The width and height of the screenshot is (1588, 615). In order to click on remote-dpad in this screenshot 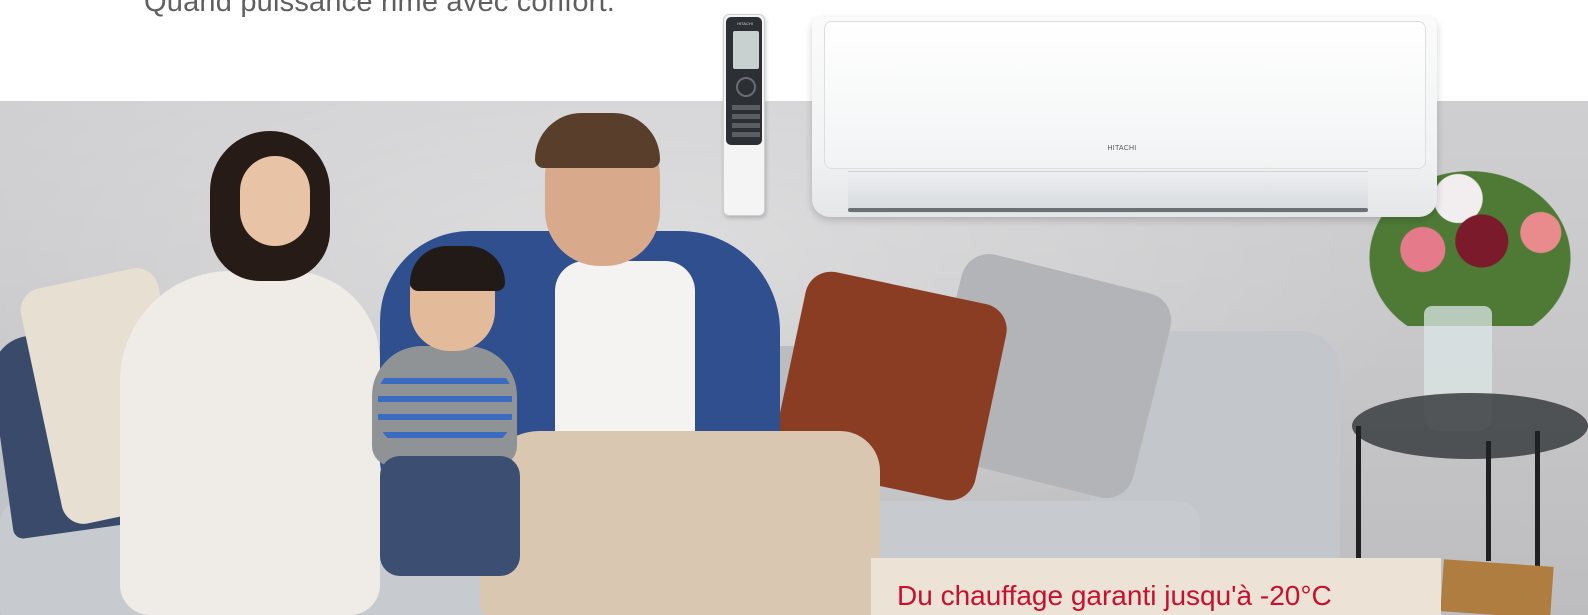, I will do `click(746, 87)`.